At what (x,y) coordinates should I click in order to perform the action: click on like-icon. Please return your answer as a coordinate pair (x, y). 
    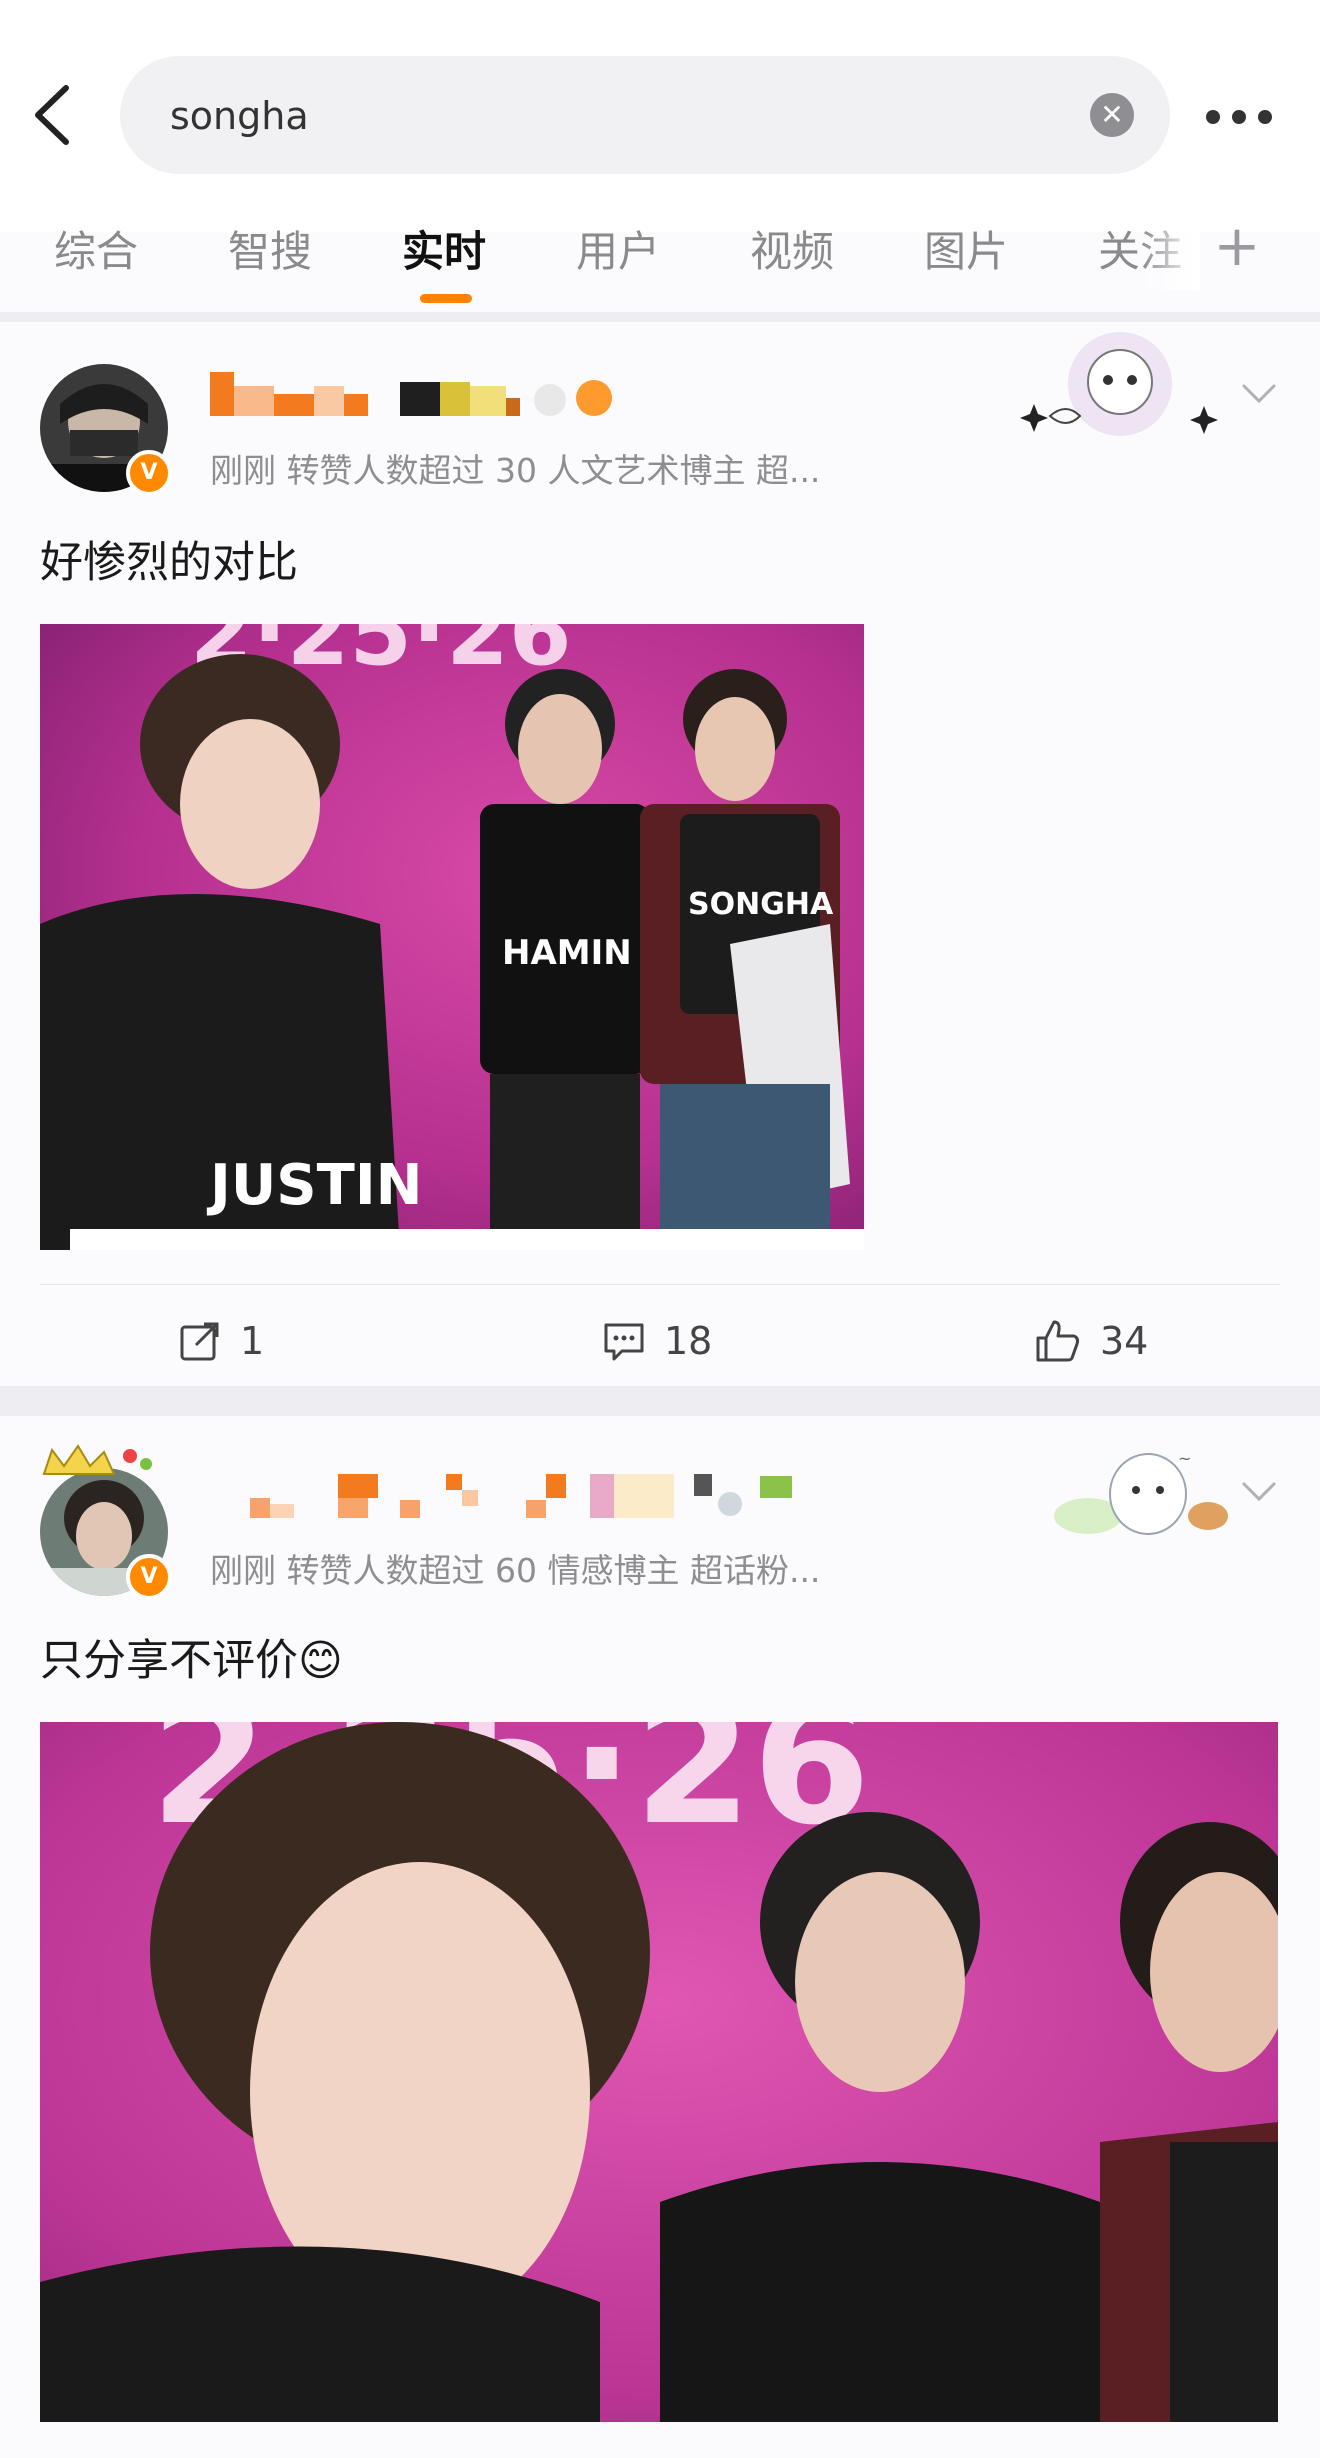
    Looking at the image, I should click on (1058, 1341).